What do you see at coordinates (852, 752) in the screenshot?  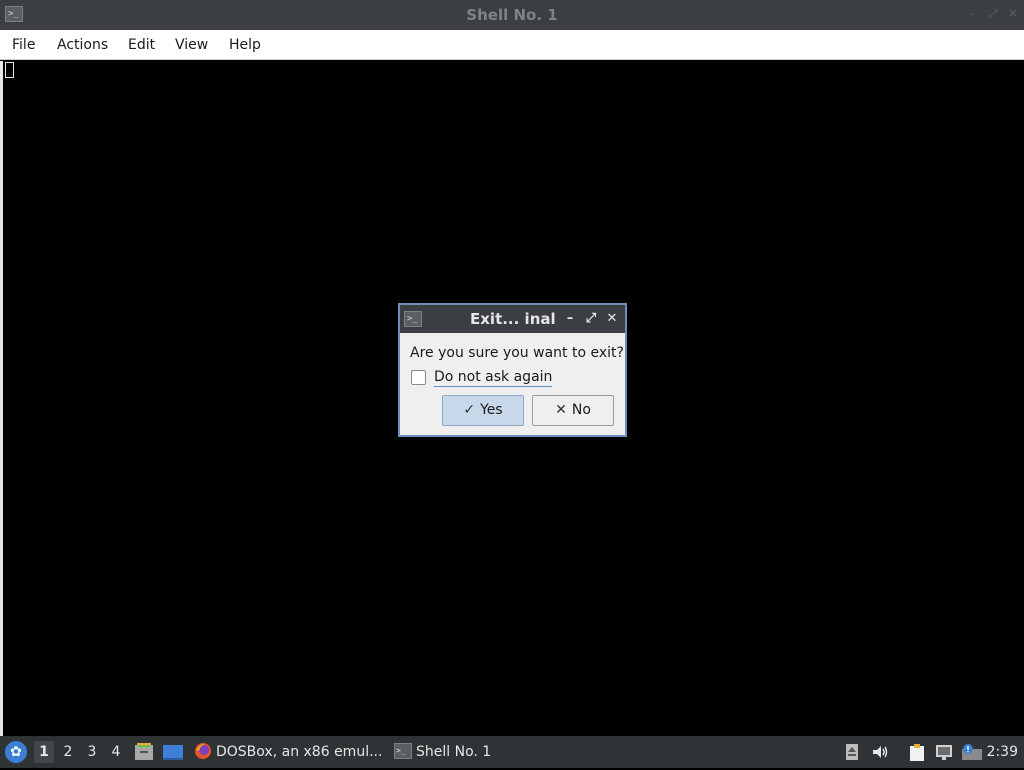 I see `eject-icon` at bounding box center [852, 752].